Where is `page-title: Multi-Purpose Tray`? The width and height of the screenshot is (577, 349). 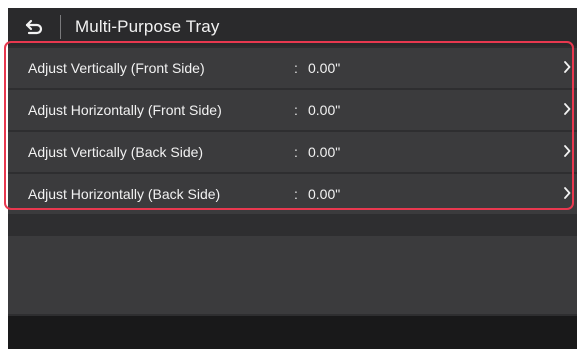
page-title: Multi-Purpose Tray is located at coordinates (147, 26).